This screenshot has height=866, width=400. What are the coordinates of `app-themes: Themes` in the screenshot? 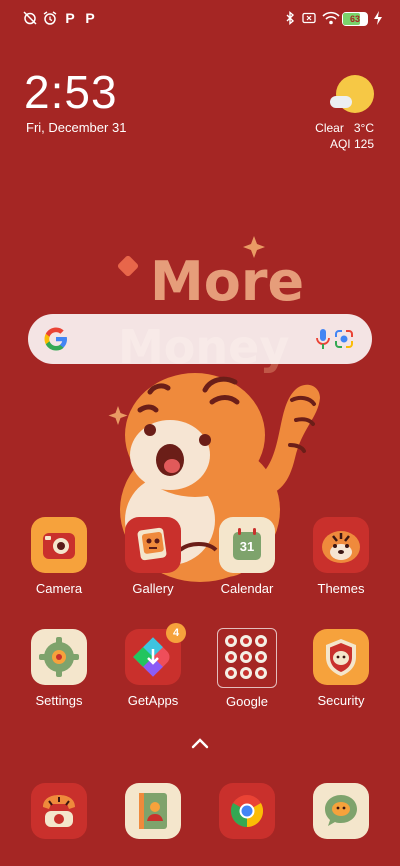 It's located at (341, 556).